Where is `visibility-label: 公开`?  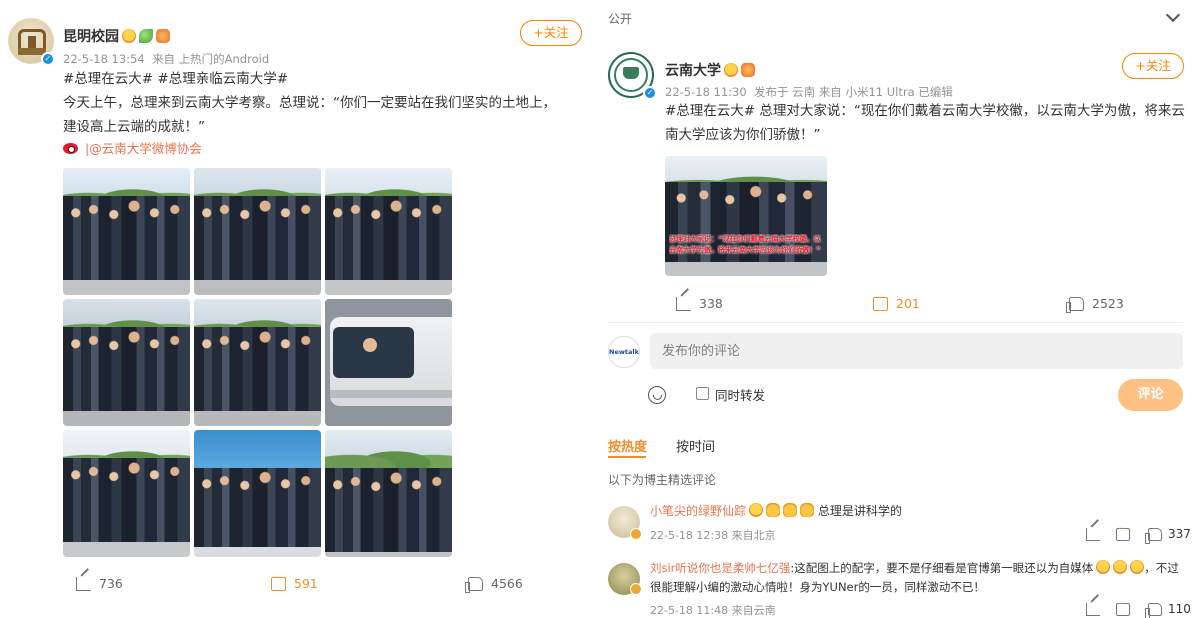
visibility-label: 公开 is located at coordinates (620, 19).